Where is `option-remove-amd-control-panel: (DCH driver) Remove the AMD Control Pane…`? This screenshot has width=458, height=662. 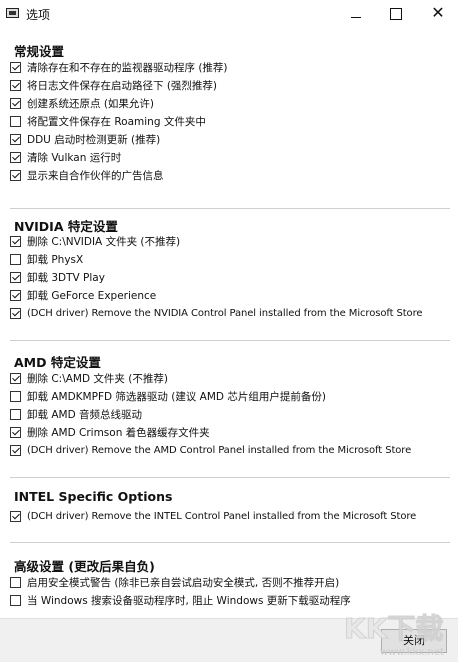
option-remove-amd-control-panel: (DCH driver) Remove the AMD Control Pane… is located at coordinates (210, 450).